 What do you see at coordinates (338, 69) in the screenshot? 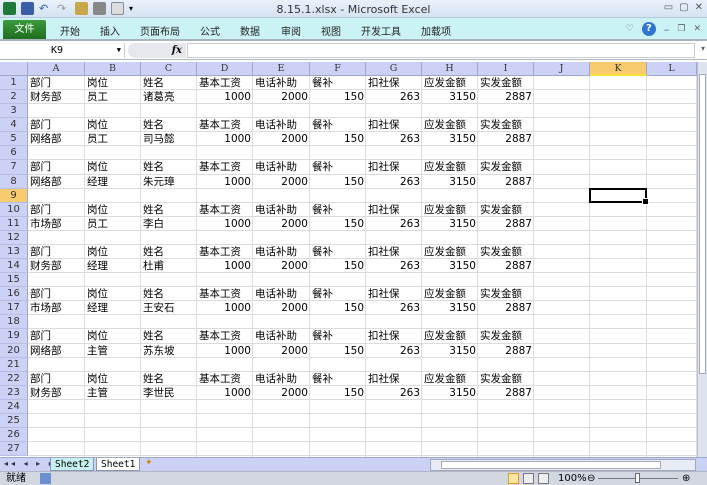
I see `column-header-f: F` at bounding box center [338, 69].